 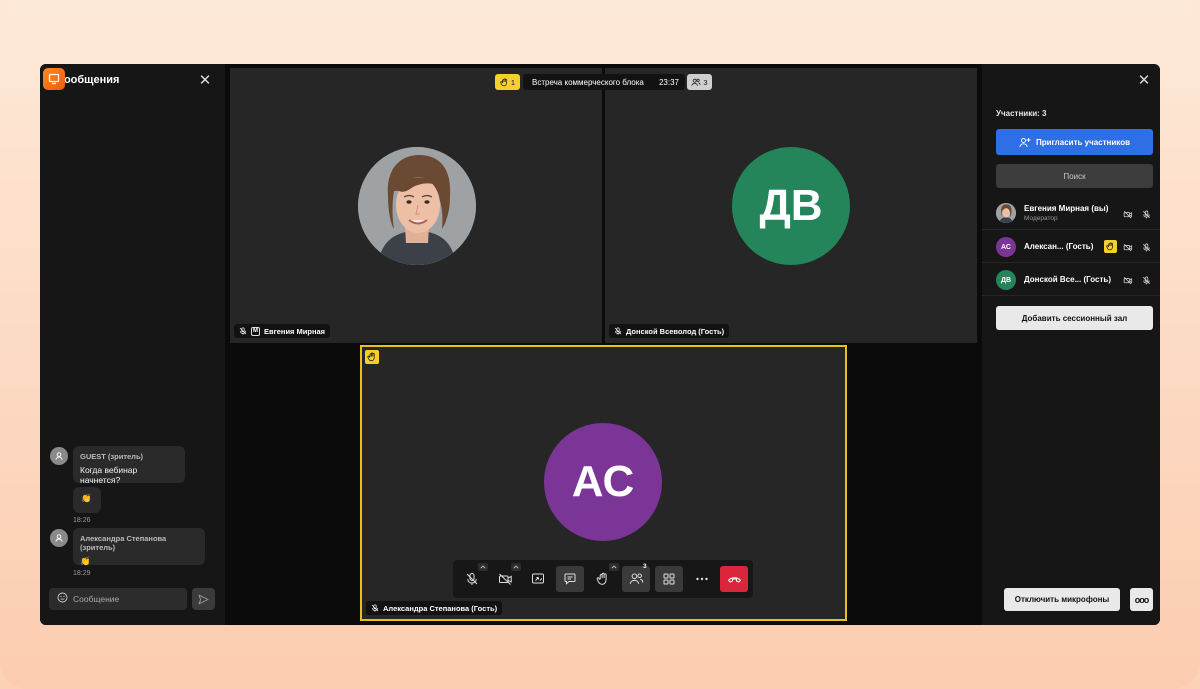 What do you see at coordinates (82, 520) in the screenshot?
I see `message-time: 18:26` at bounding box center [82, 520].